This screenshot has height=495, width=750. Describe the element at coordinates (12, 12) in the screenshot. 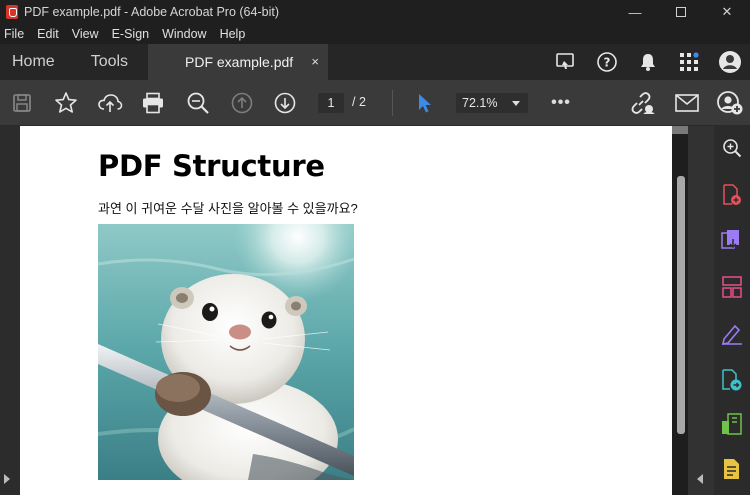

I see `acrobat-logo-icon` at that location.